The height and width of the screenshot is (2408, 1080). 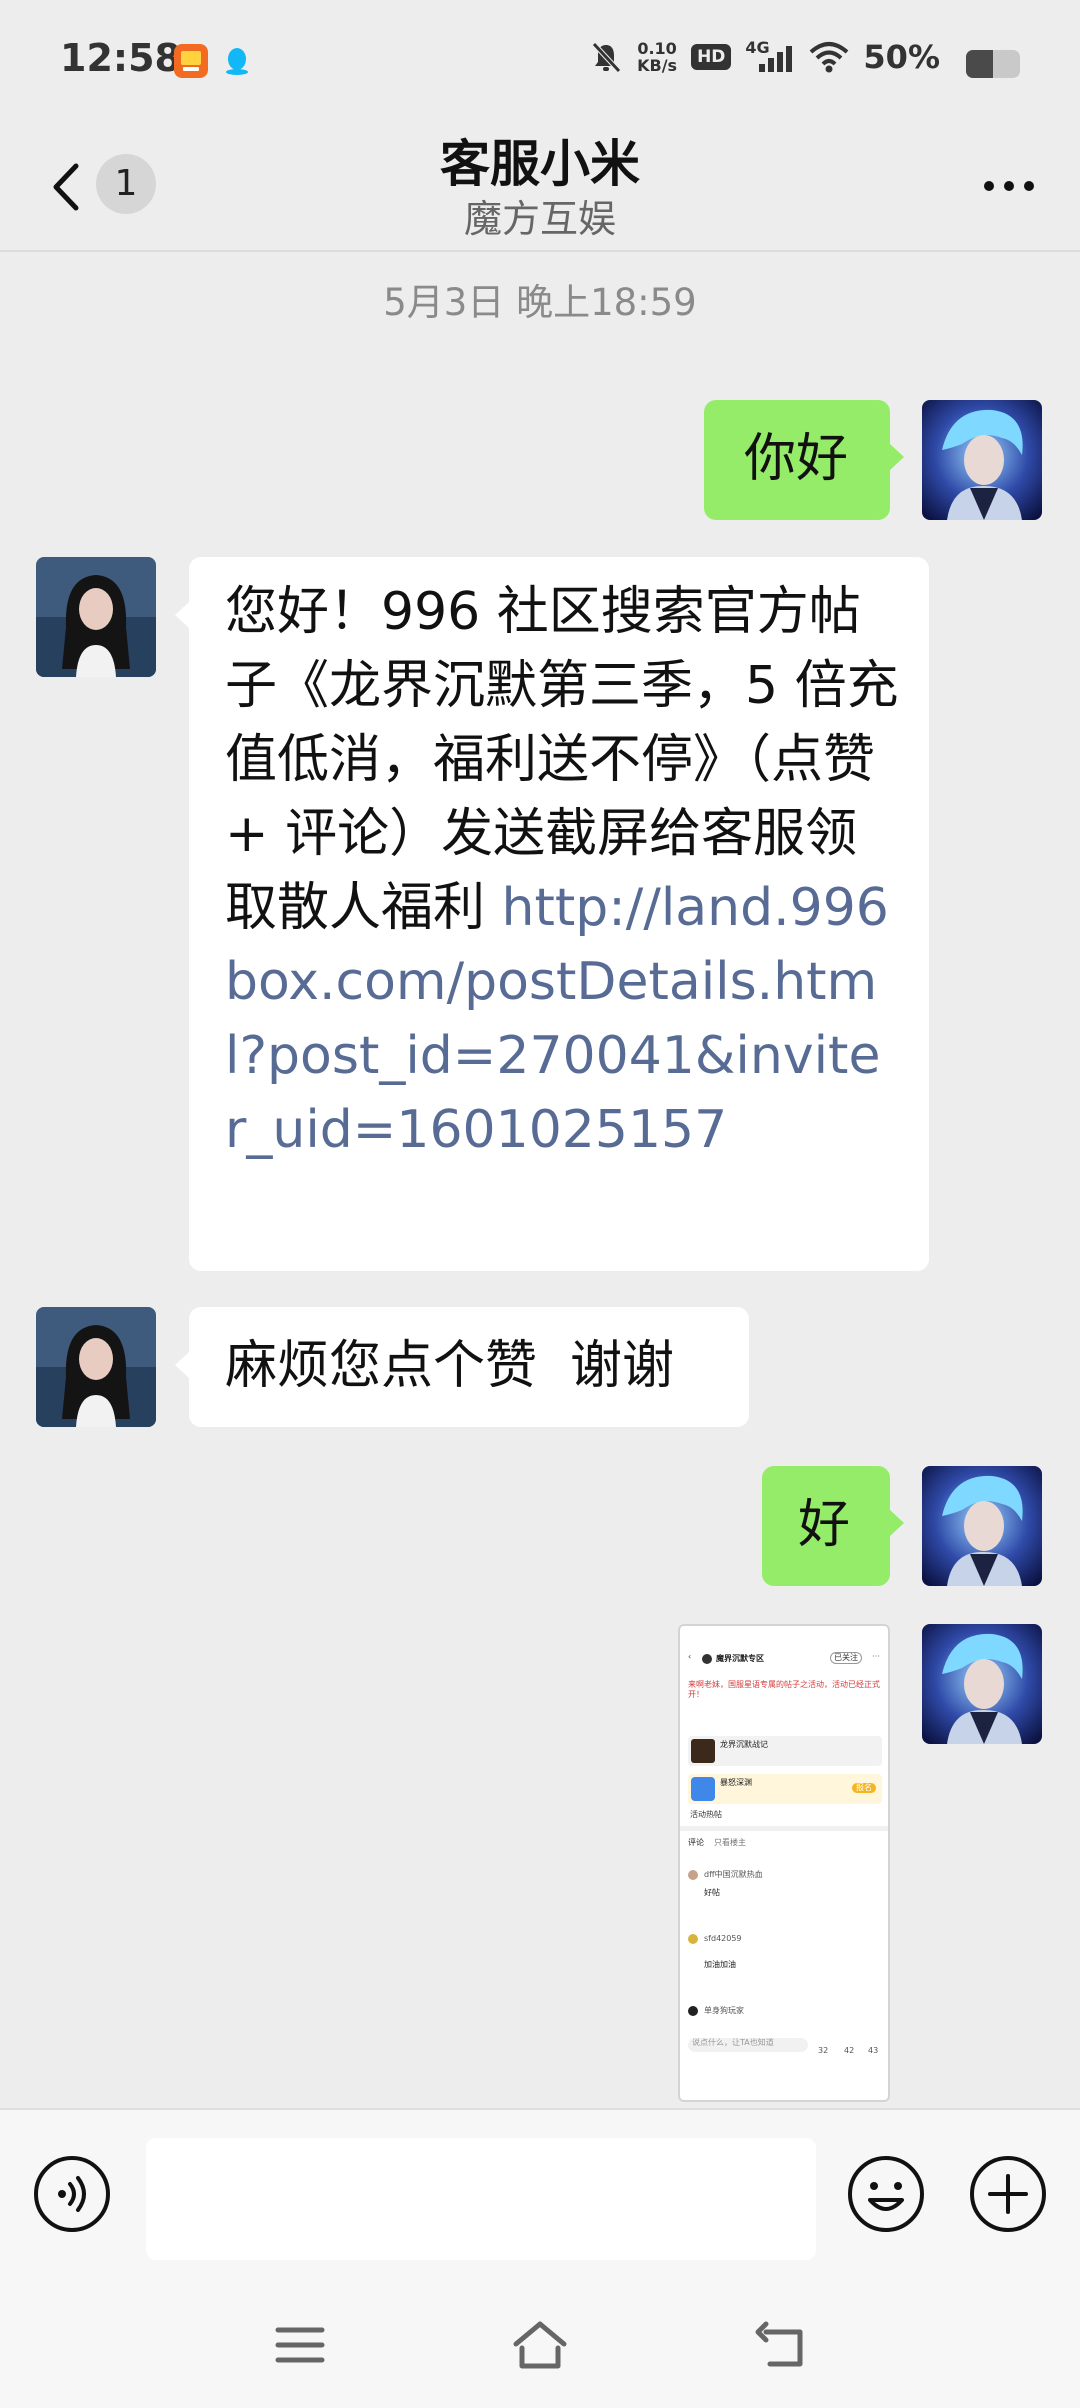 I want to click on shot-commenter-name: dff中国沉默热血, so click(x=733, y=1874).